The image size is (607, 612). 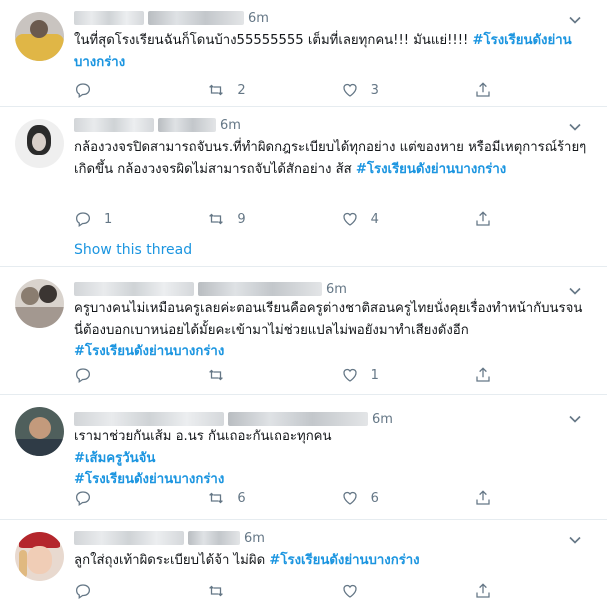 I want to click on tweet-actions: 1, so click(x=289, y=375).